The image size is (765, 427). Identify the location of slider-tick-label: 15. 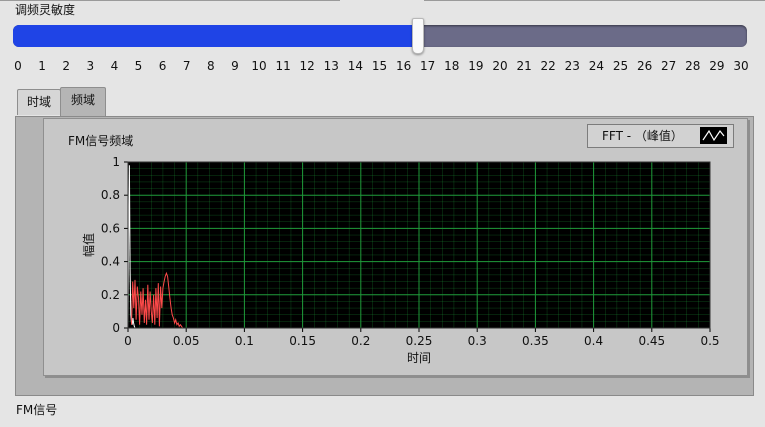
(379, 66).